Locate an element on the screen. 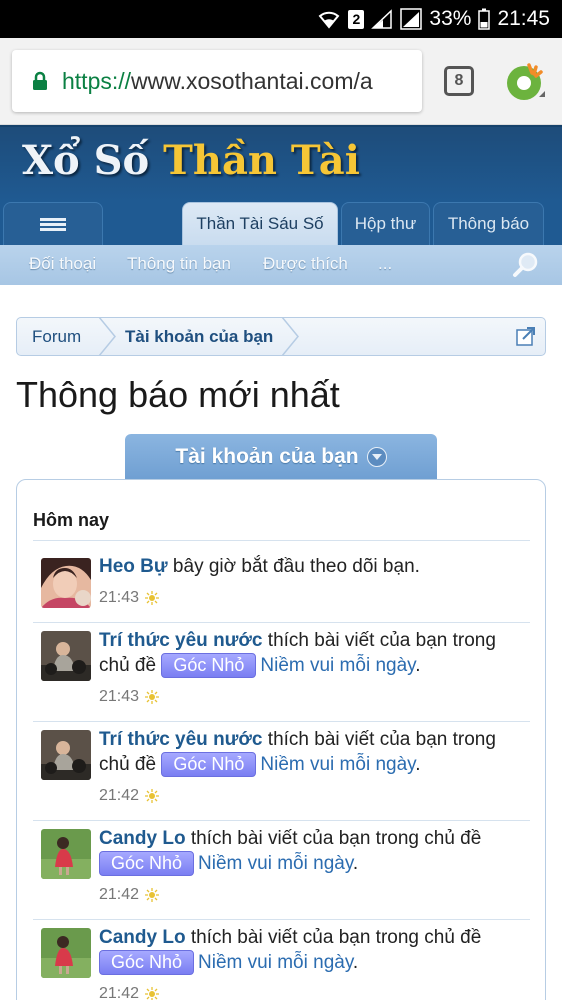 The width and height of the screenshot is (562, 1000). account-tab-selector: Tài khoản của bạn is located at coordinates (281, 457).